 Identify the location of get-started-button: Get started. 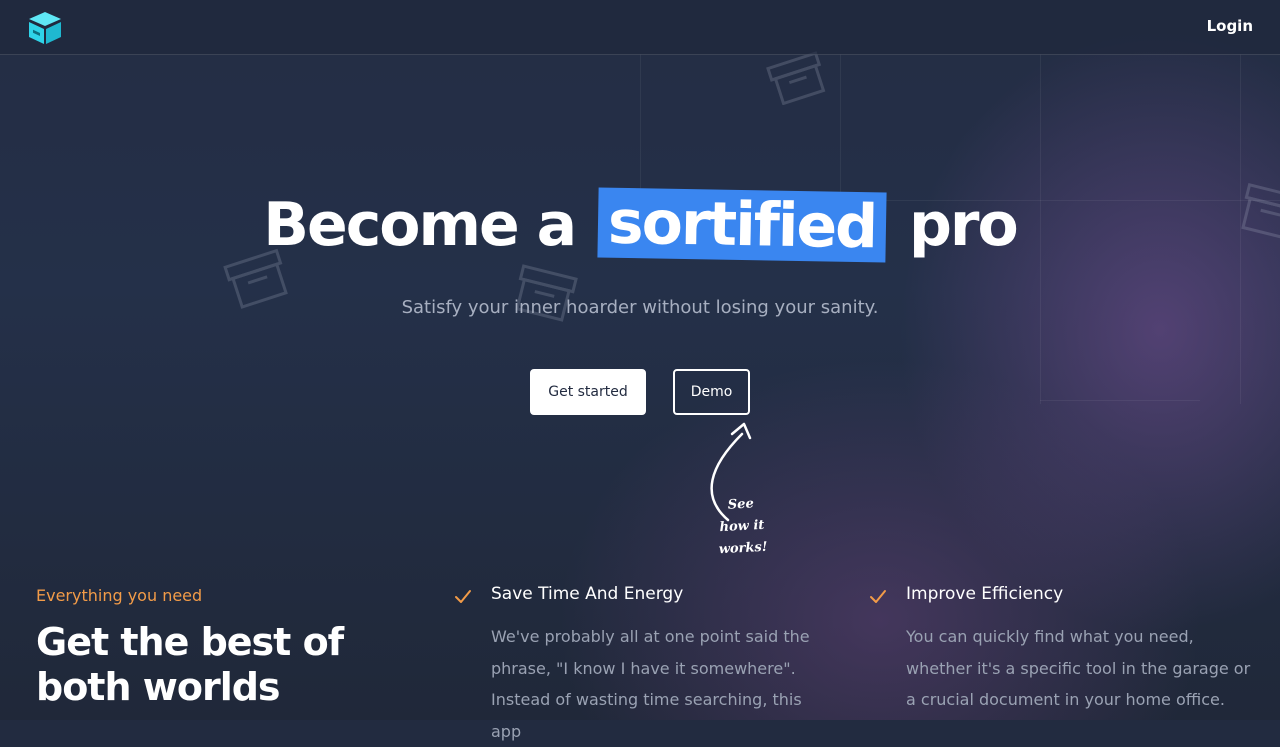
(588, 392).